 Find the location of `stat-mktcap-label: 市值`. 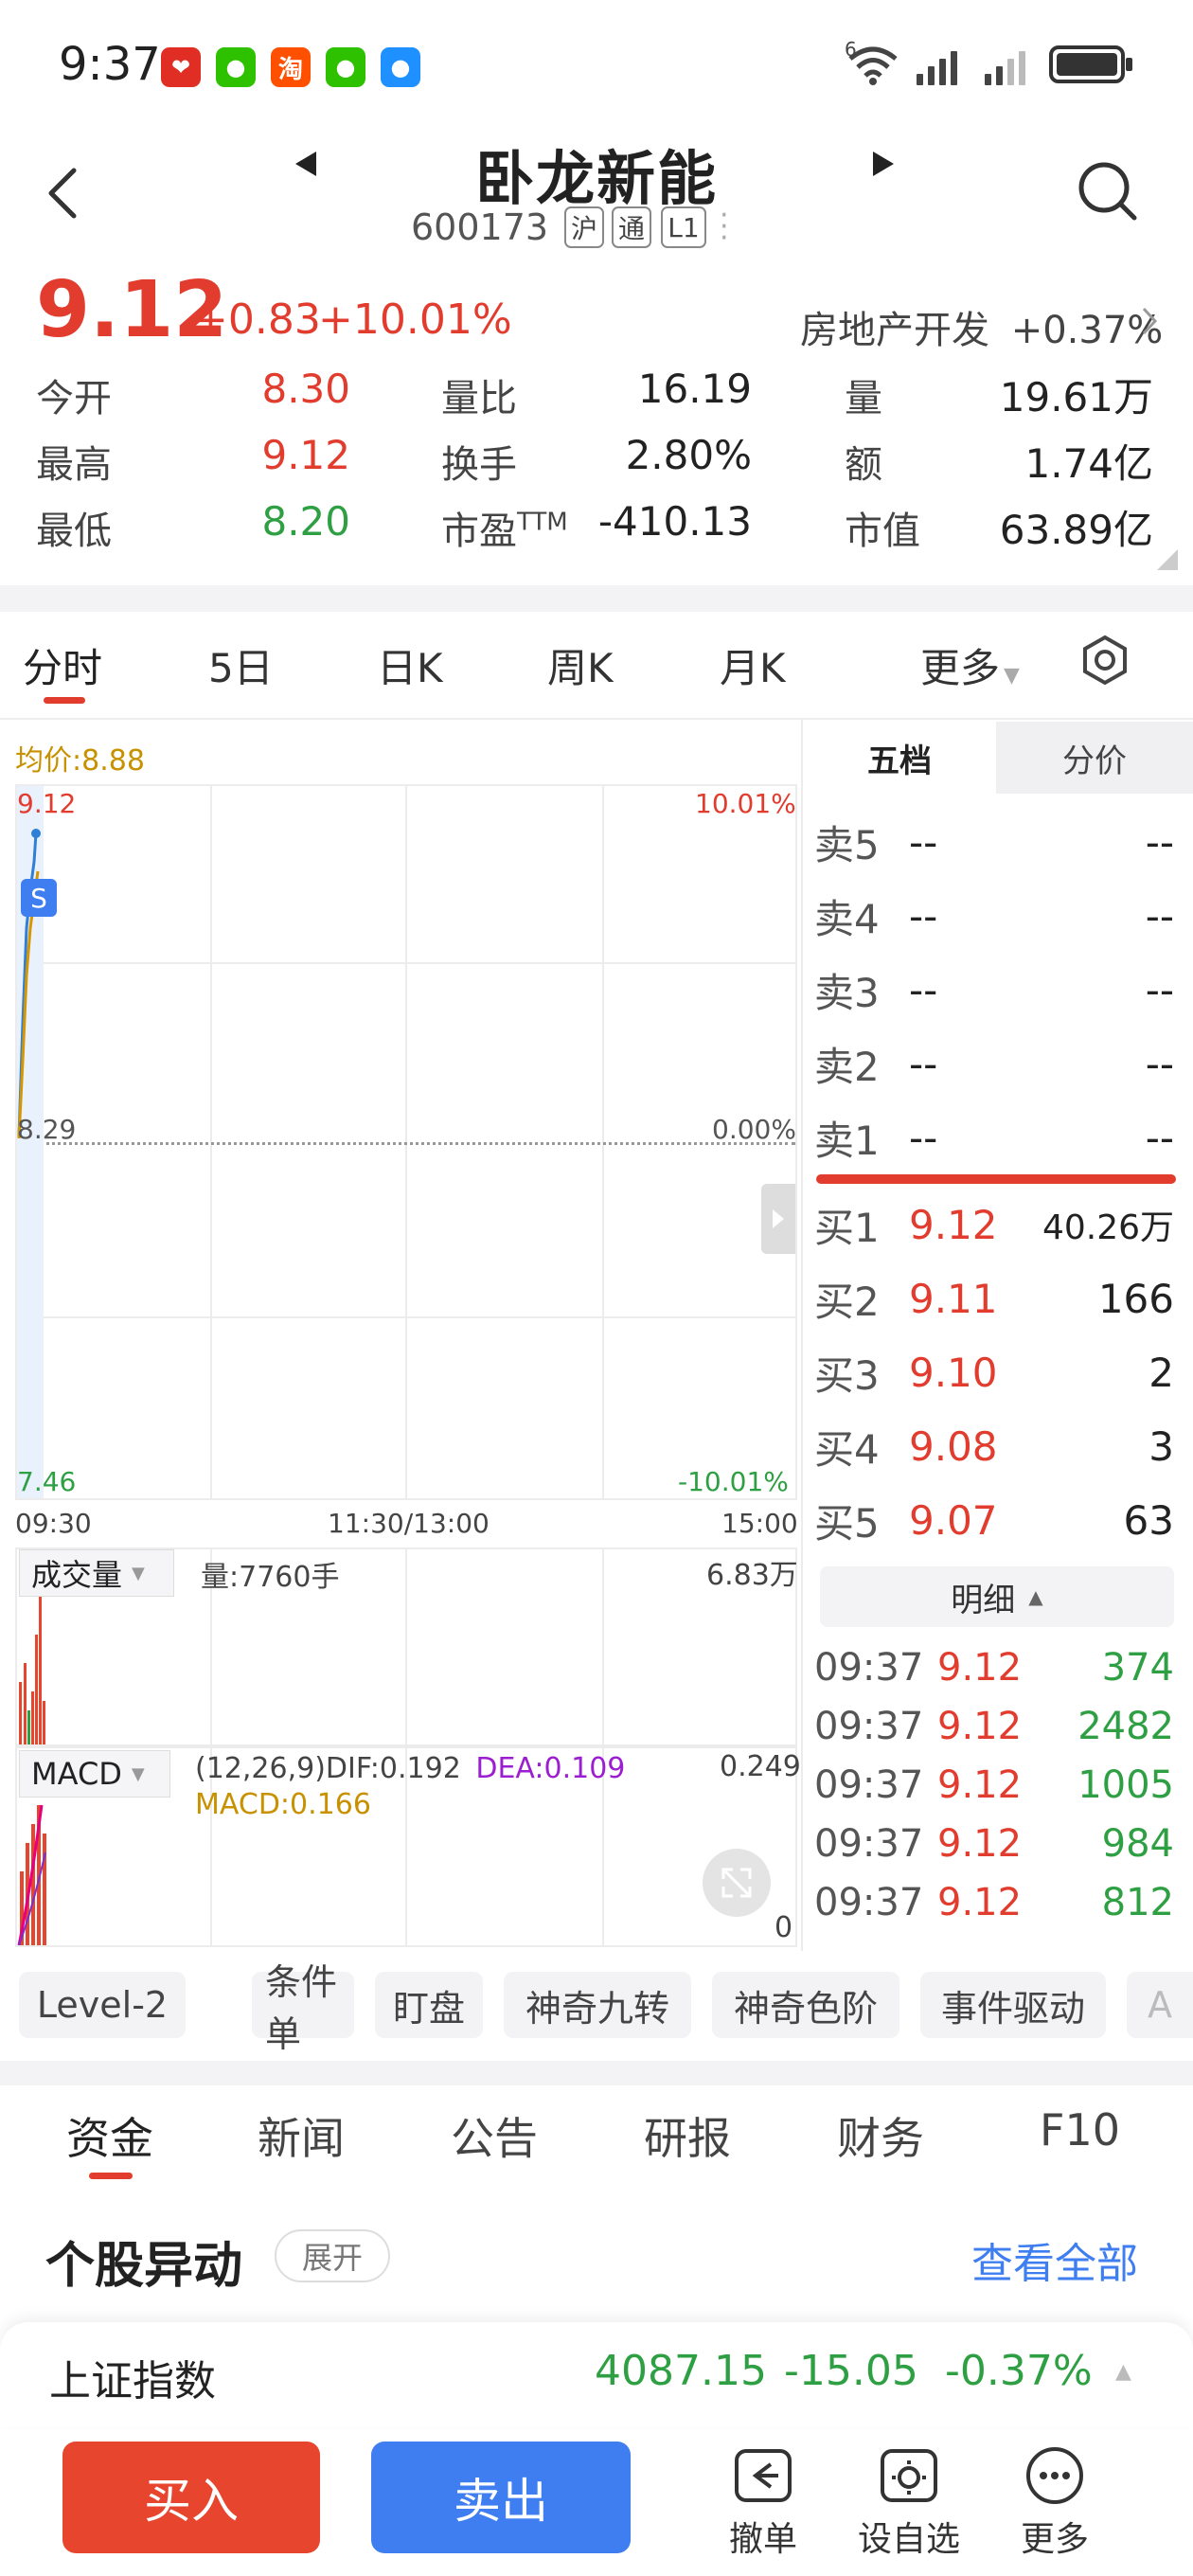

stat-mktcap-label: 市值 is located at coordinates (882, 531).